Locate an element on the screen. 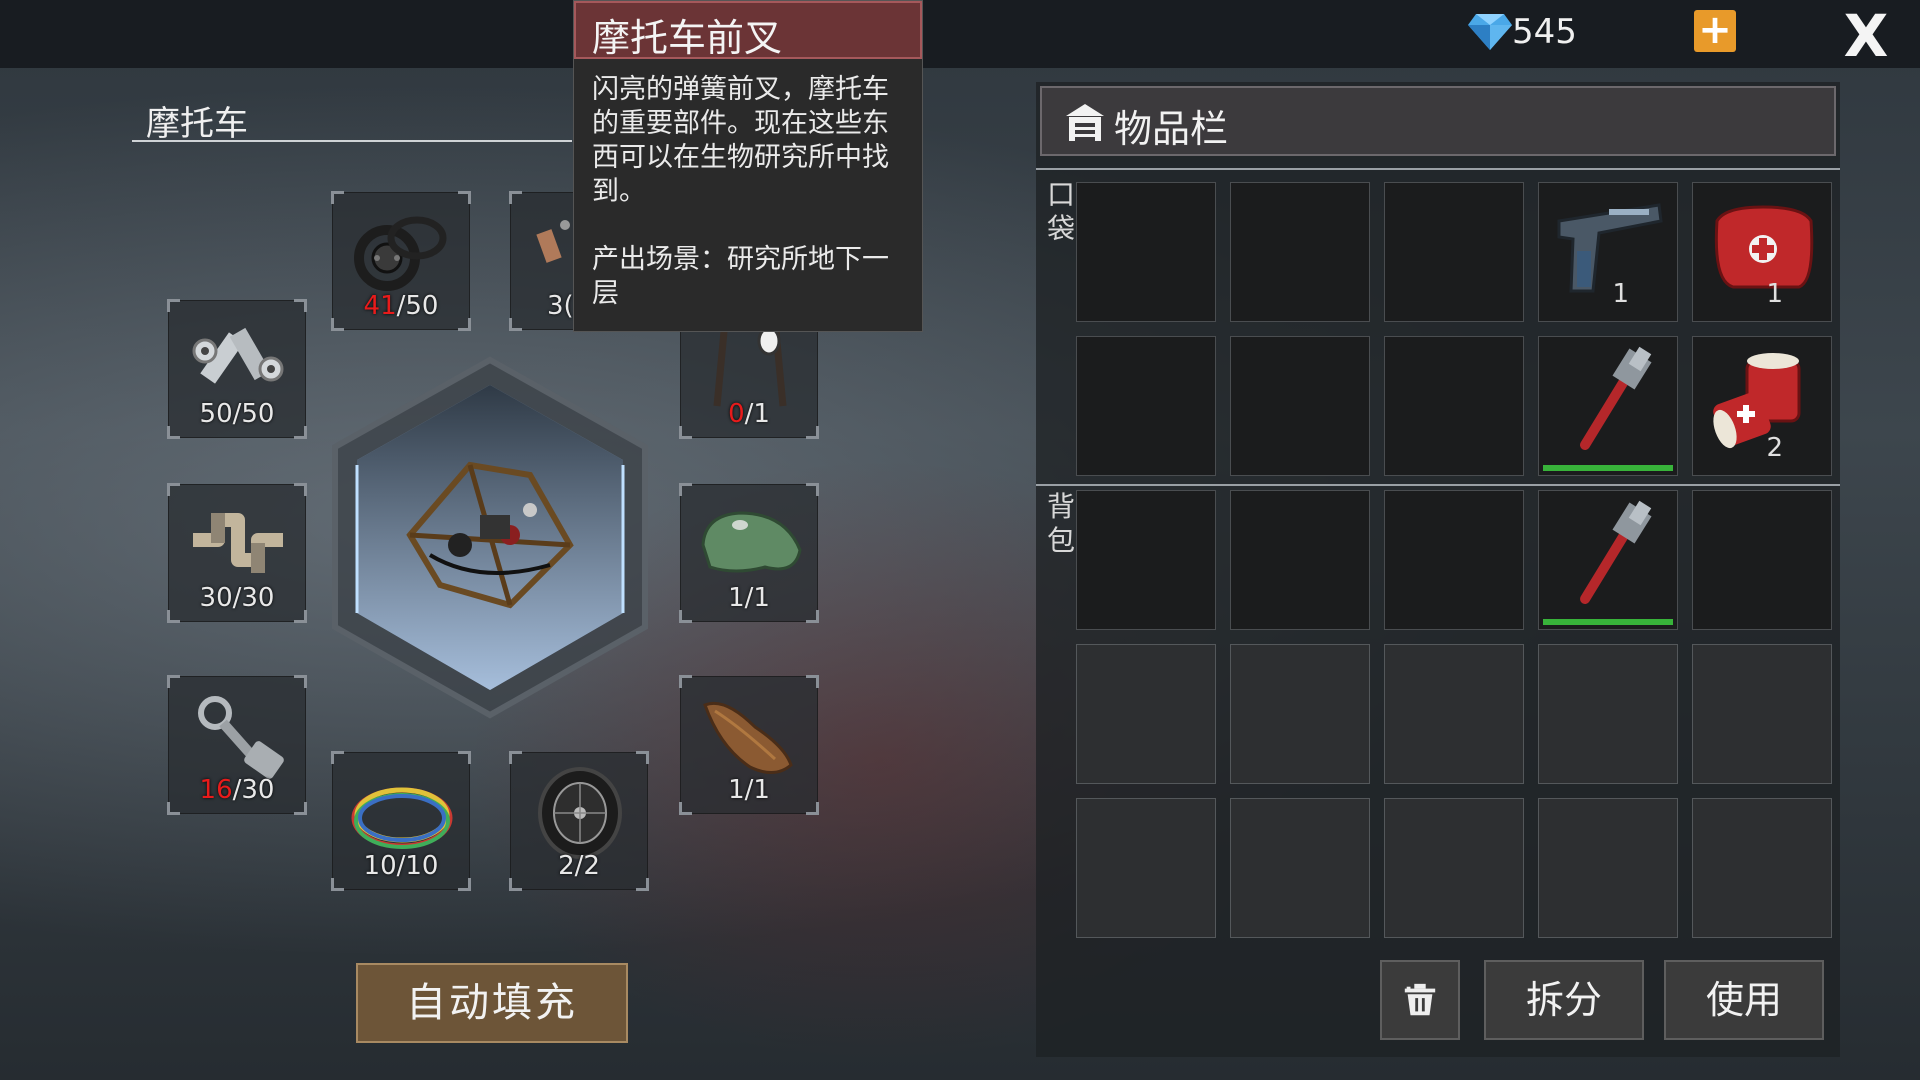  part-have: 30 is located at coordinates (216, 598).